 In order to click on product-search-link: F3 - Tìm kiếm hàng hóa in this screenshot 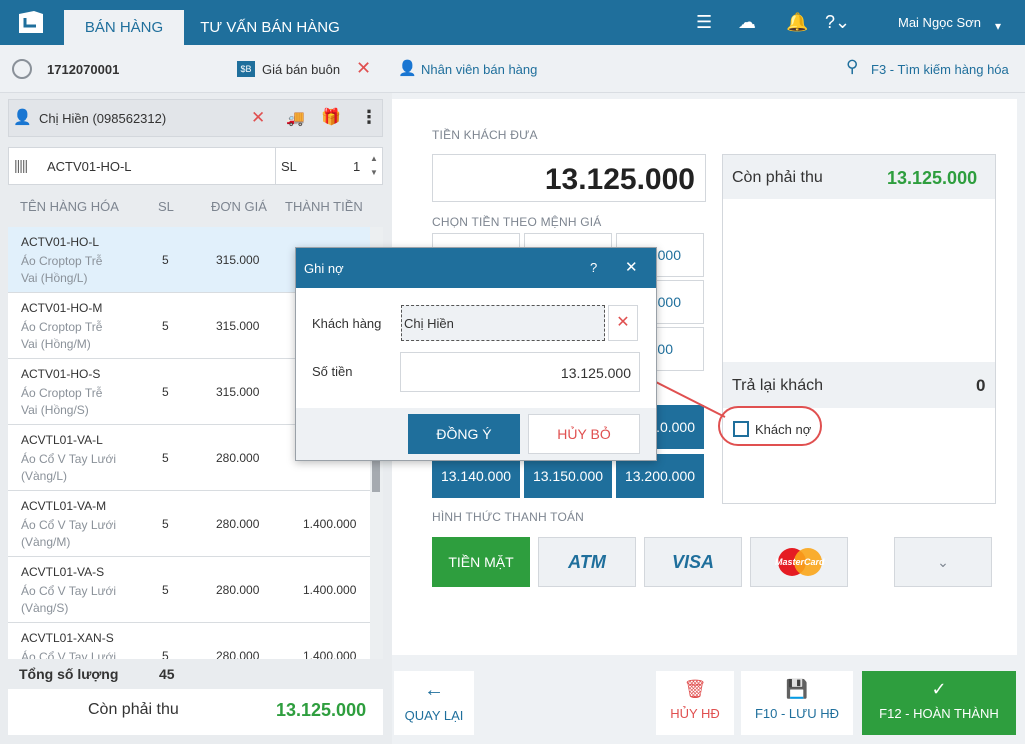, I will do `click(940, 69)`.